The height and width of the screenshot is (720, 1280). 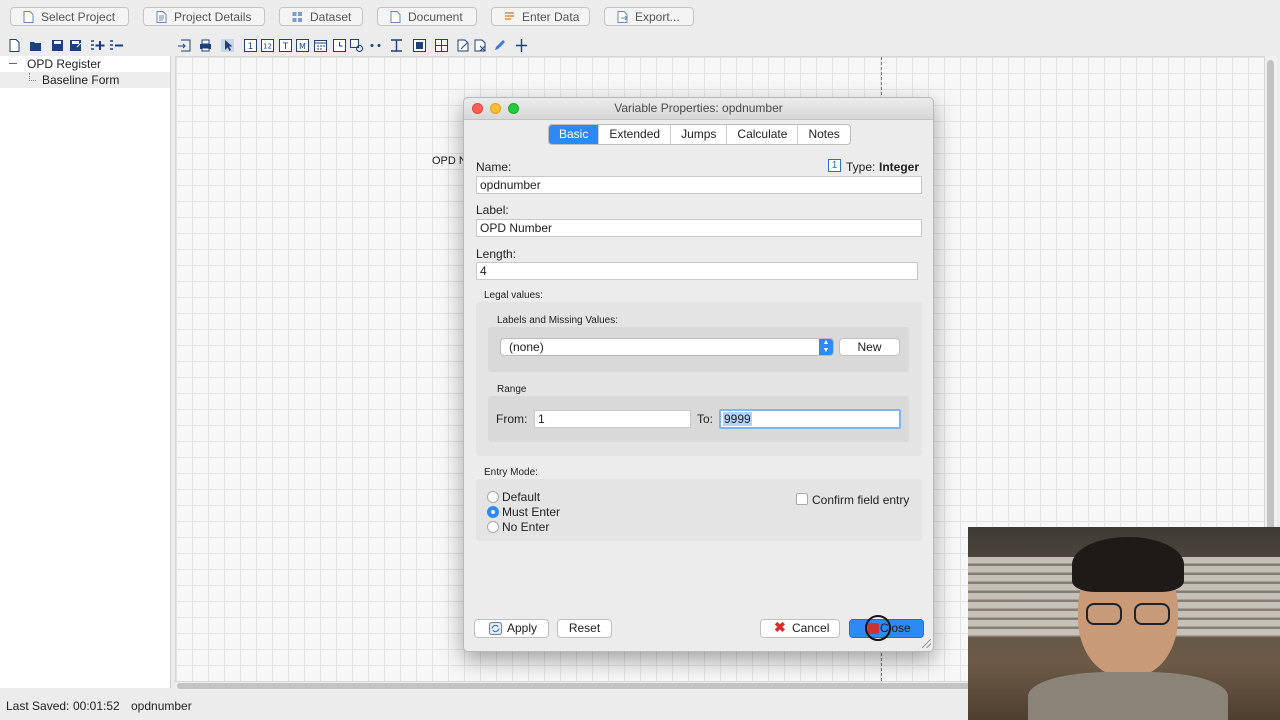 I want to click on text-field-icon: T, so click(x=285, y=45).